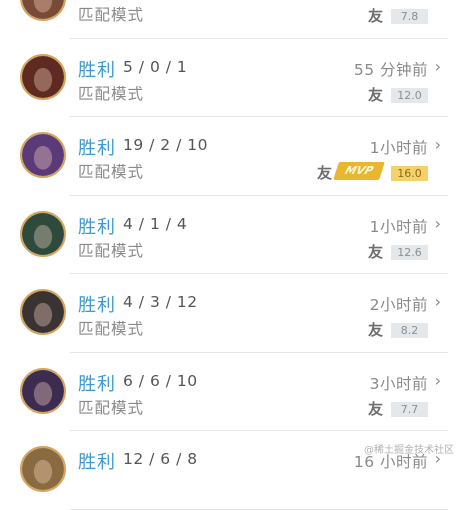 The image size is (460, 510). I want to click on watermark: @稀土掘金技术社区, so click(409, 450).